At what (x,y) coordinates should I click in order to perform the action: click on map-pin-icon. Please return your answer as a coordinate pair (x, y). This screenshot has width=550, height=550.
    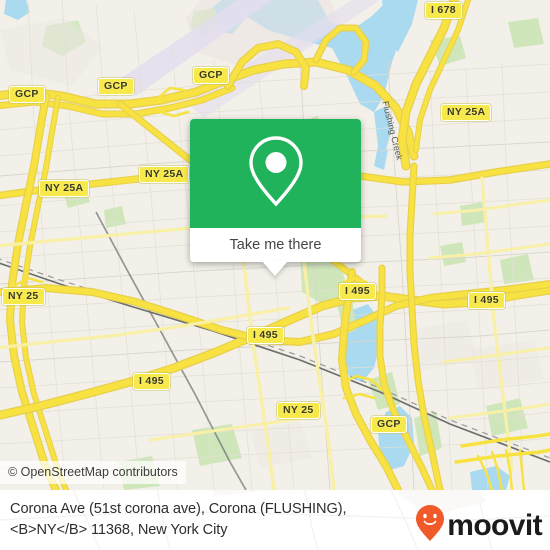
    Looking at the image, I should click on (276, 173).